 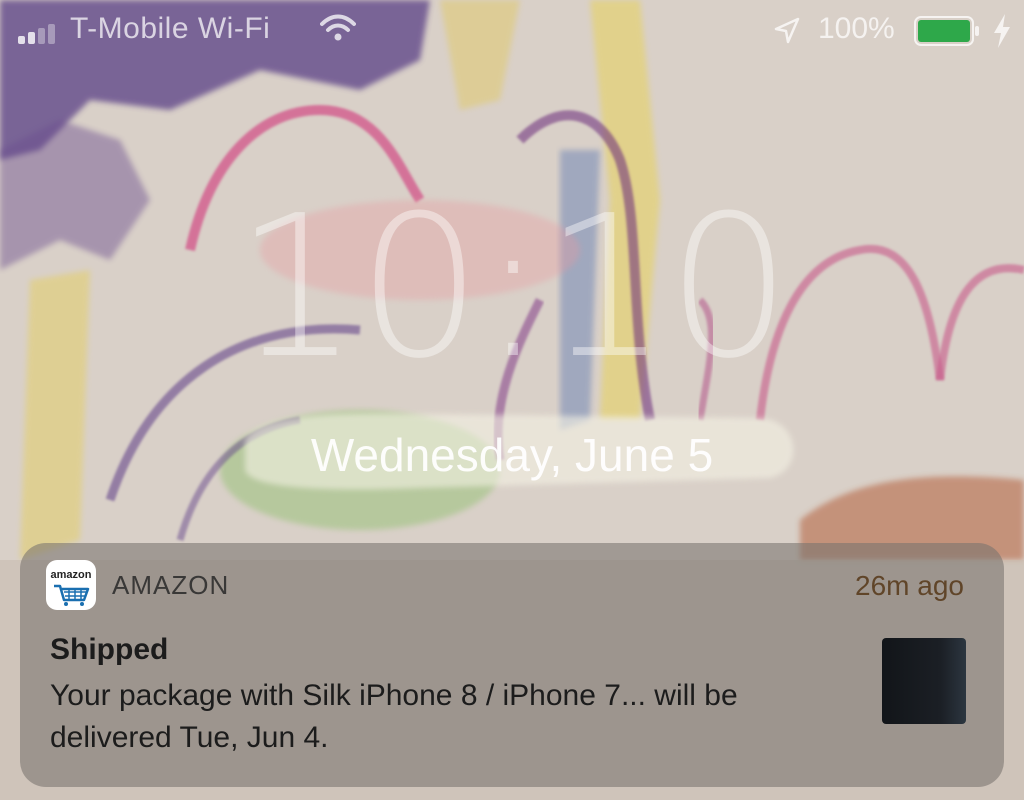 What do you see at coordinates (924, 681) in the screenshot?
I see `product-thumbnail` at bounding box center [924, 681].